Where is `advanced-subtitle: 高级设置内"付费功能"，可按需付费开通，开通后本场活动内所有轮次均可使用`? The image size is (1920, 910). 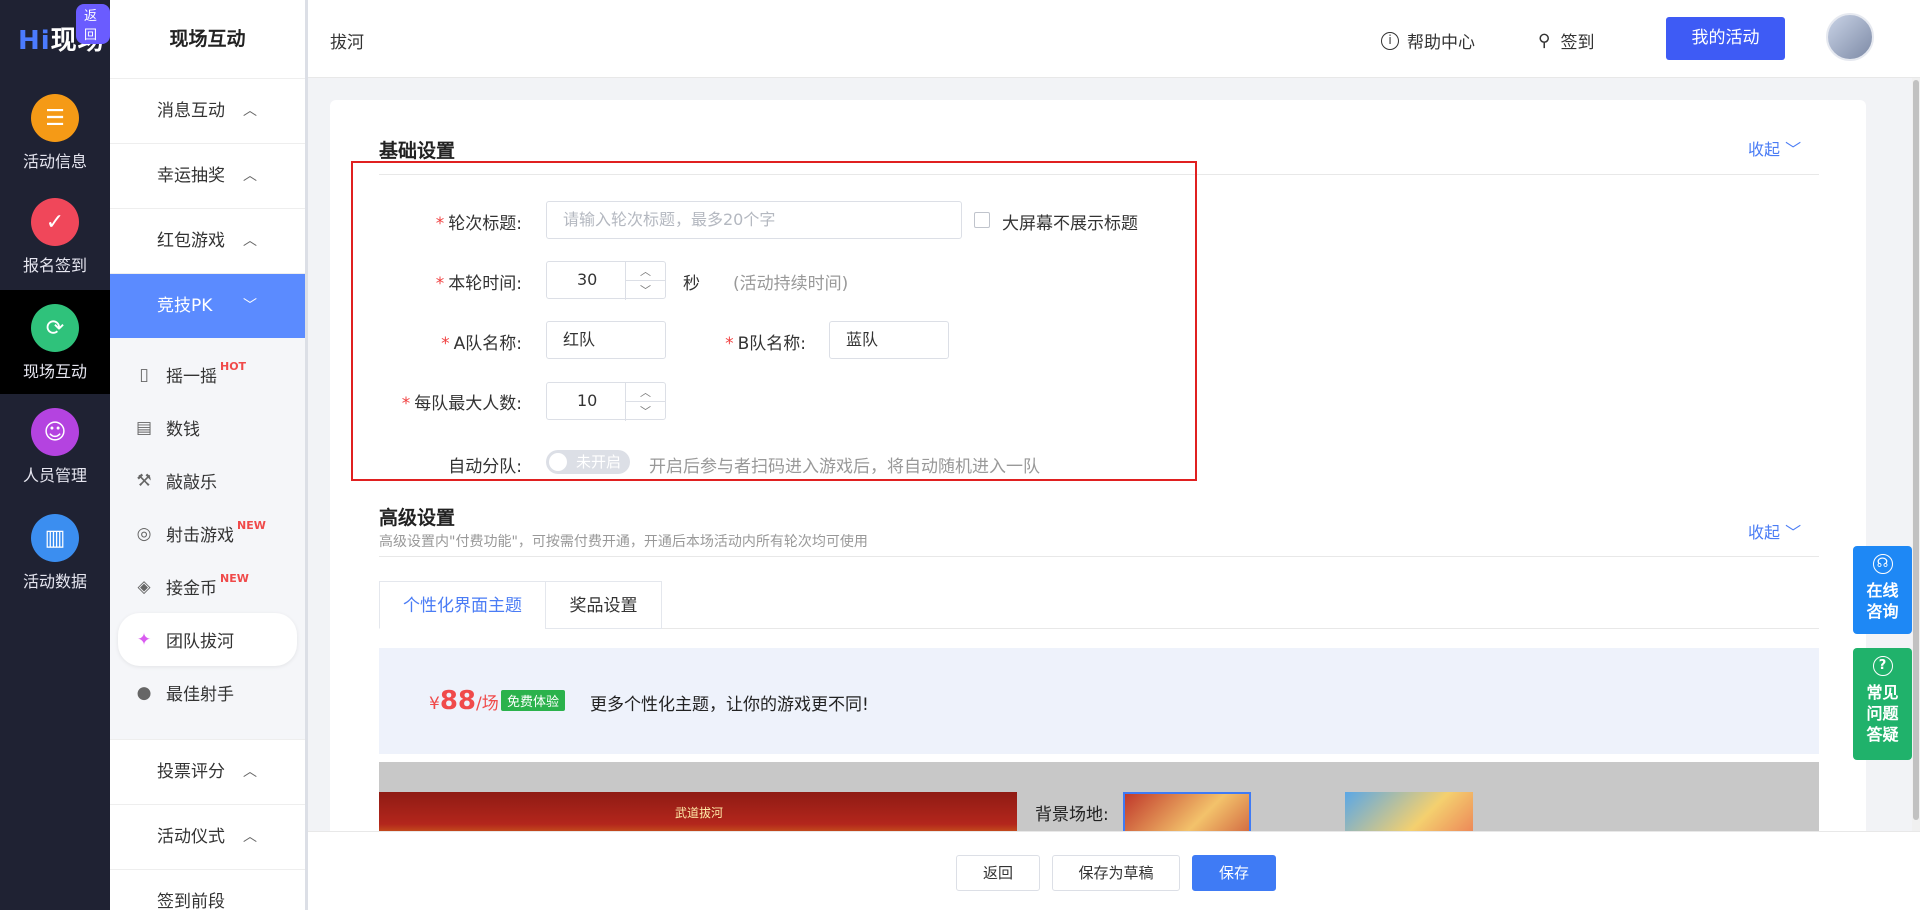 advanced-subtitle: 高级设置内"付费功能"，可按需付费开通，开通后本场活动内所有轮次均可使用 is located at coordinates (623, 542).